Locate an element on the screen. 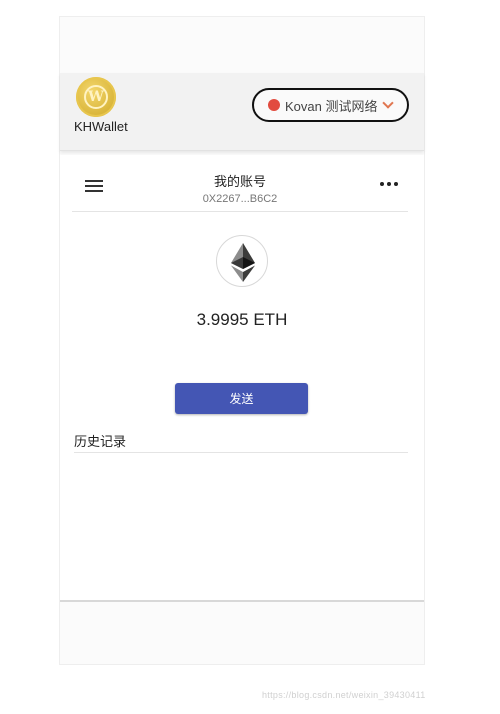 The height and width of the screenshot is (714, 500). app-logo: W is located at coordinates (96, 97).